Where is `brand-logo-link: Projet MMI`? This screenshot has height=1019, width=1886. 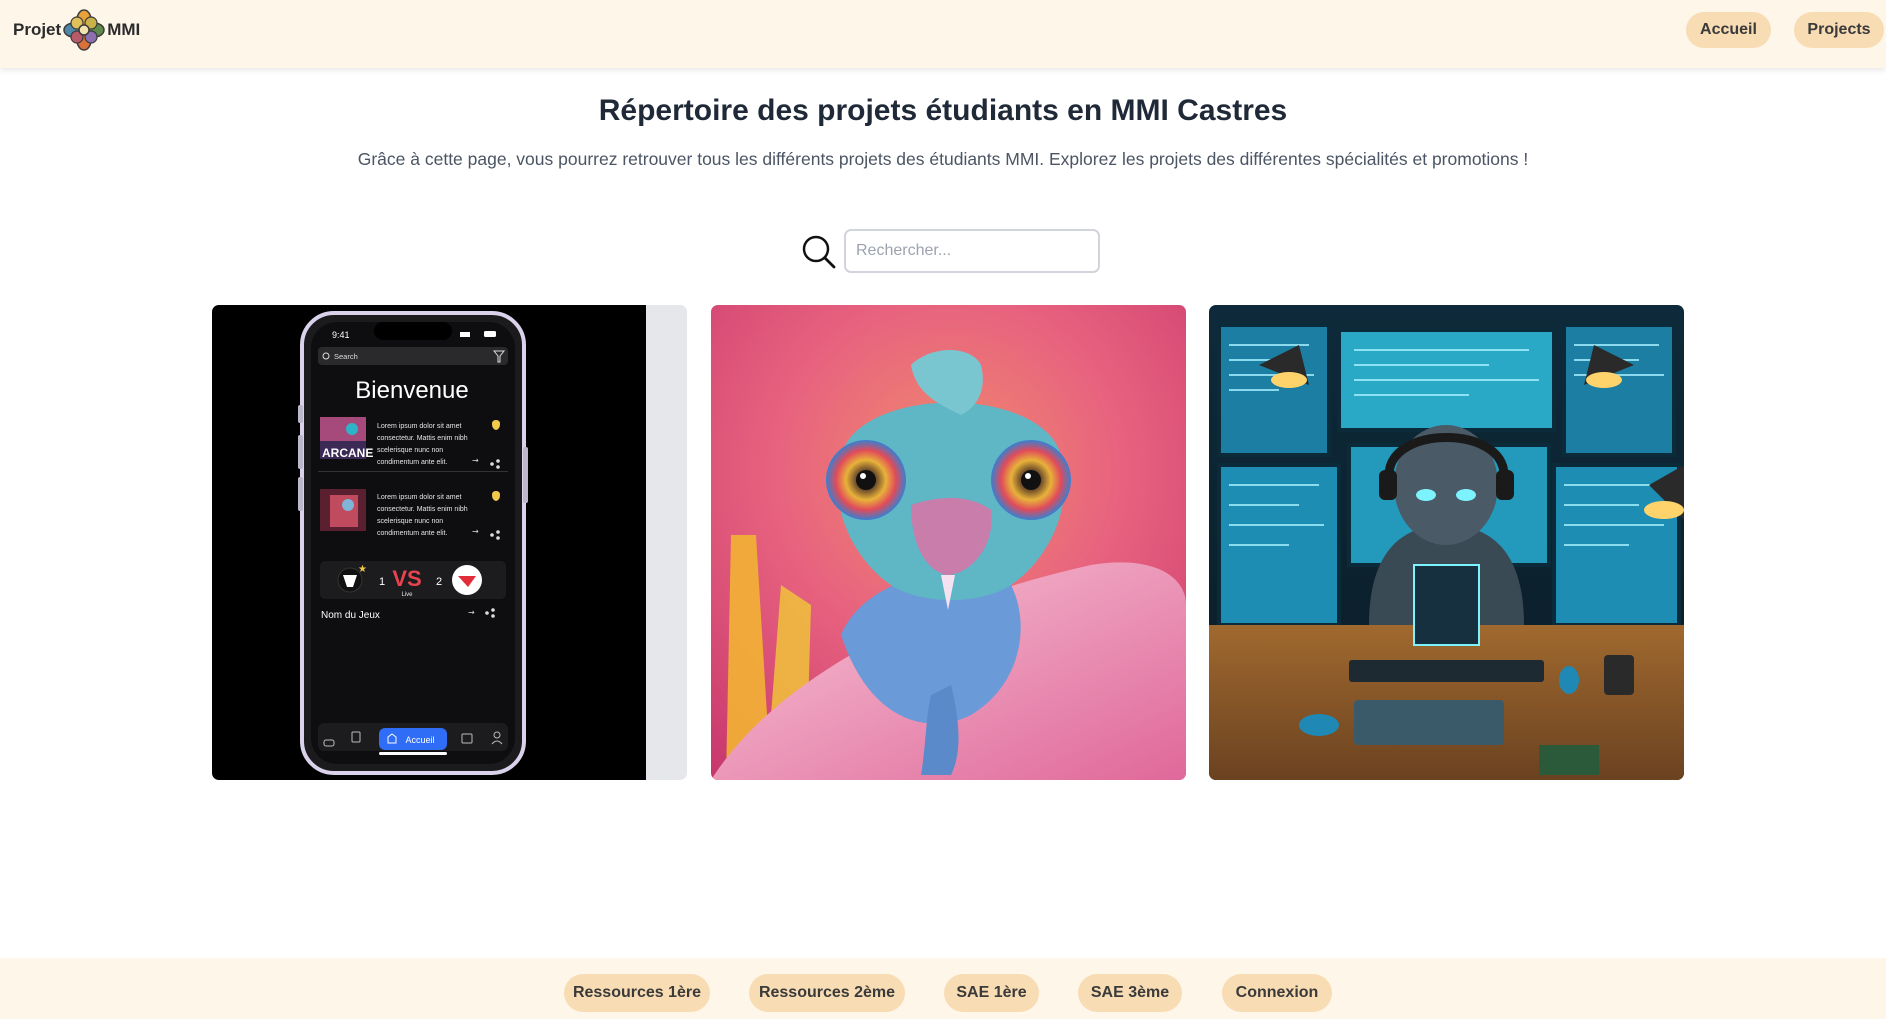
brand-logo-link: Projet MMI is located at coordinates (76, 30).